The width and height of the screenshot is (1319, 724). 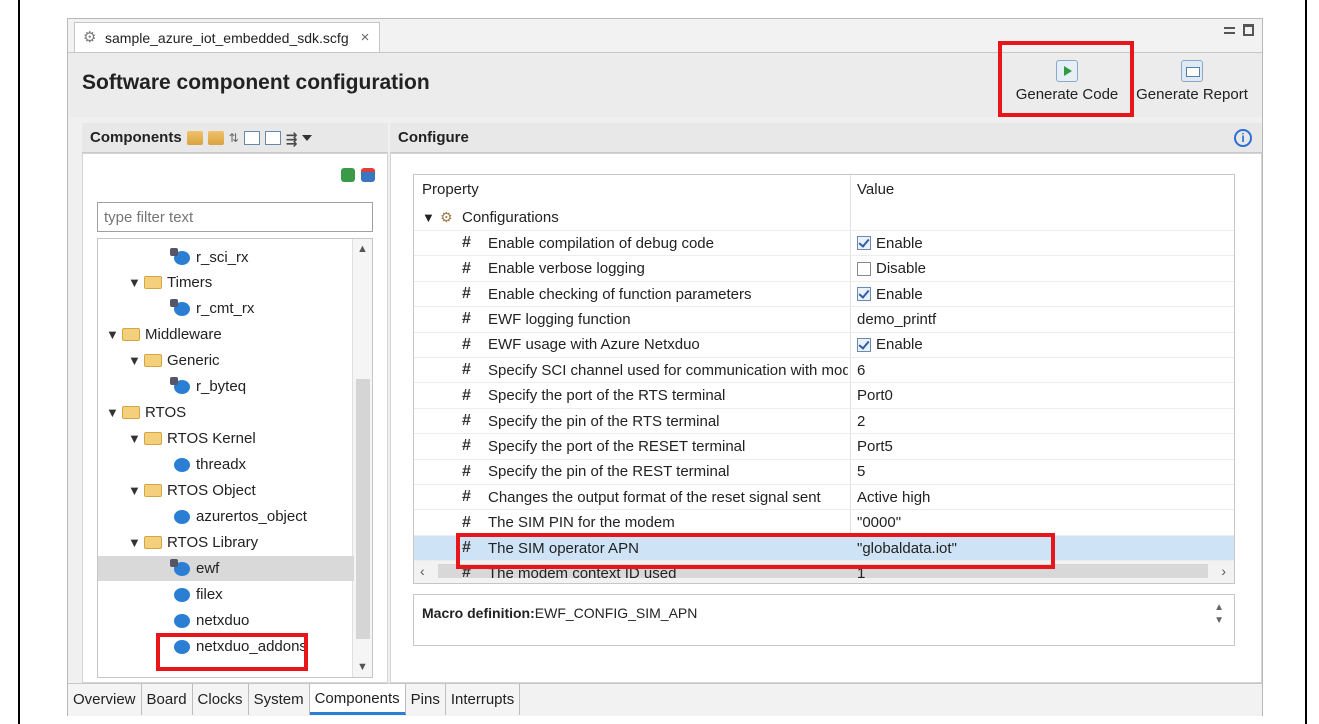 What do you see at coordinates (307, 137) in the screenshot?
I see `view-menu-icon` at bounding box center [307, 137].